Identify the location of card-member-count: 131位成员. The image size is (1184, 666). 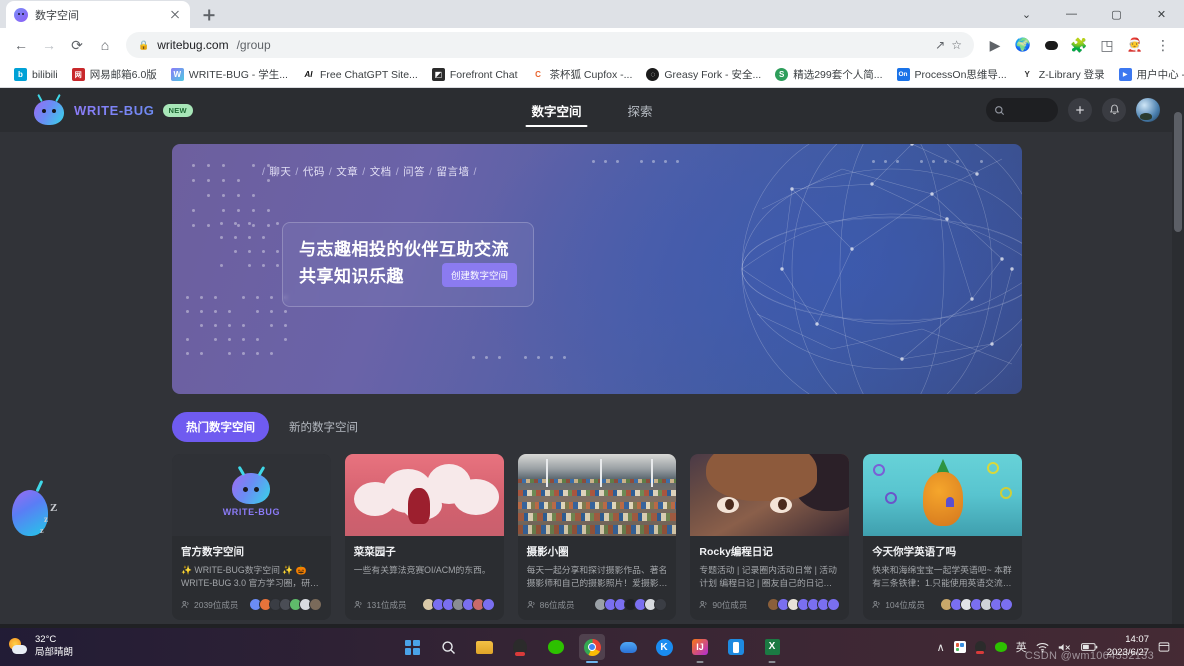
(386, 604).